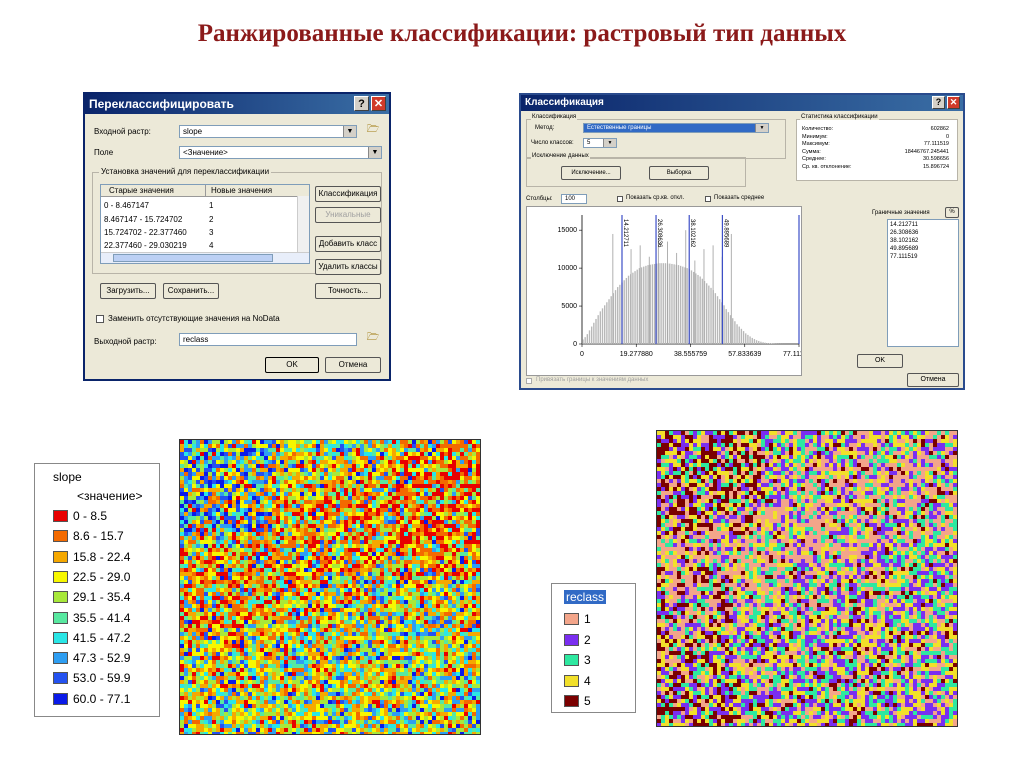 Image resolution: width=1024 pixels, height=767 pixels. I want to click on snap-breaks-checkbox, so click(529, 381).